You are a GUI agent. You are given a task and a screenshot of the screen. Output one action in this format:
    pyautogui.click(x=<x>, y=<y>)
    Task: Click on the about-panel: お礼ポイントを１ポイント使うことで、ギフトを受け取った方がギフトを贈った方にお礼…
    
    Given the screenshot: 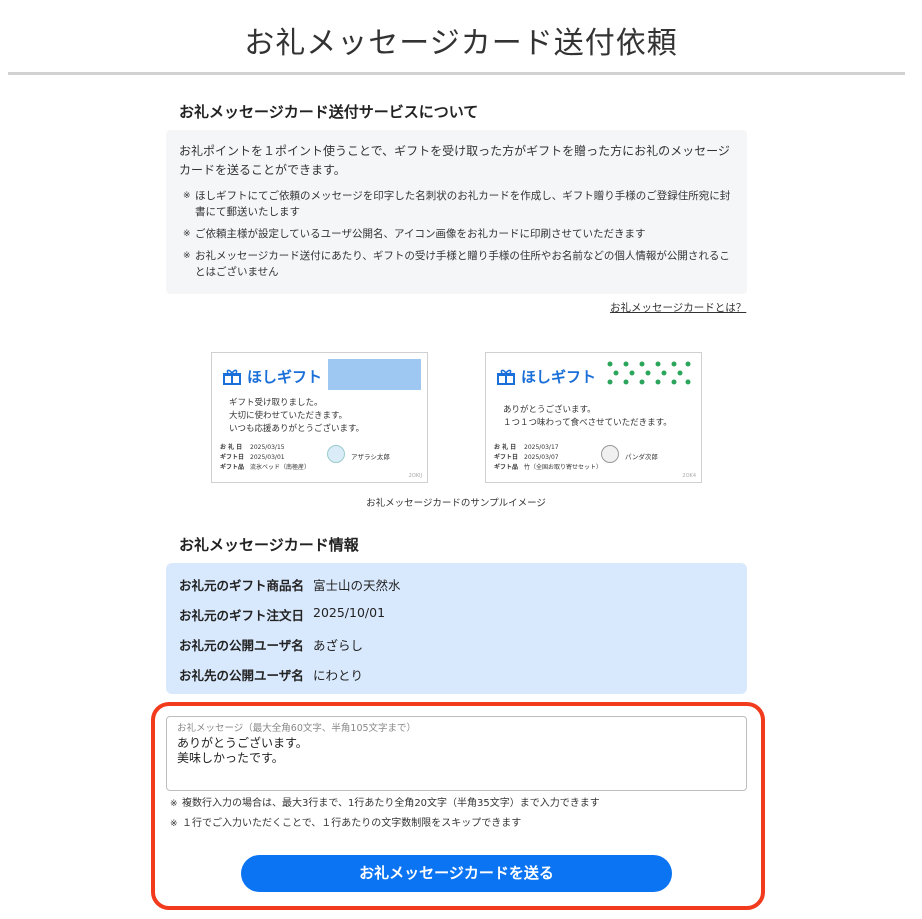 What is the action you would take?
    pyautogui.click(x=456, y=212)
    